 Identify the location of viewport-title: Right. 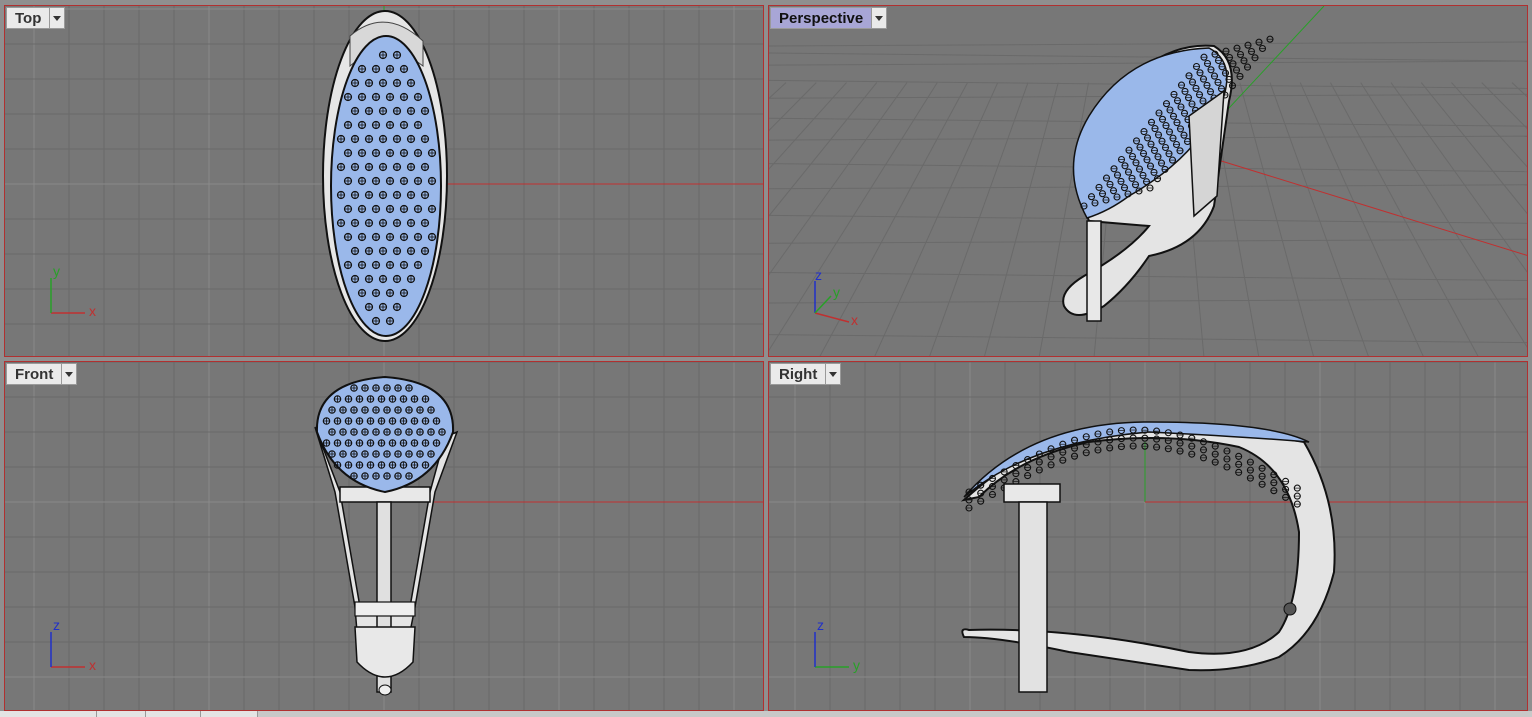
(798, 374).